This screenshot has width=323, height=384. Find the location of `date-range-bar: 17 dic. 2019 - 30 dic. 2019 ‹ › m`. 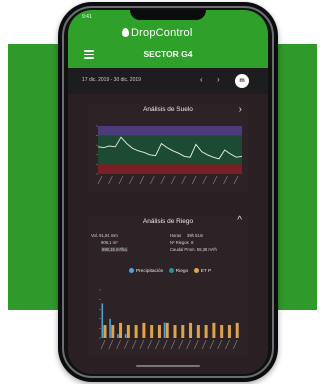

date-range-bar: 17 dic. 2019 - 30 dic. 2019 ‹ › m is located at coordinates (168, 81).